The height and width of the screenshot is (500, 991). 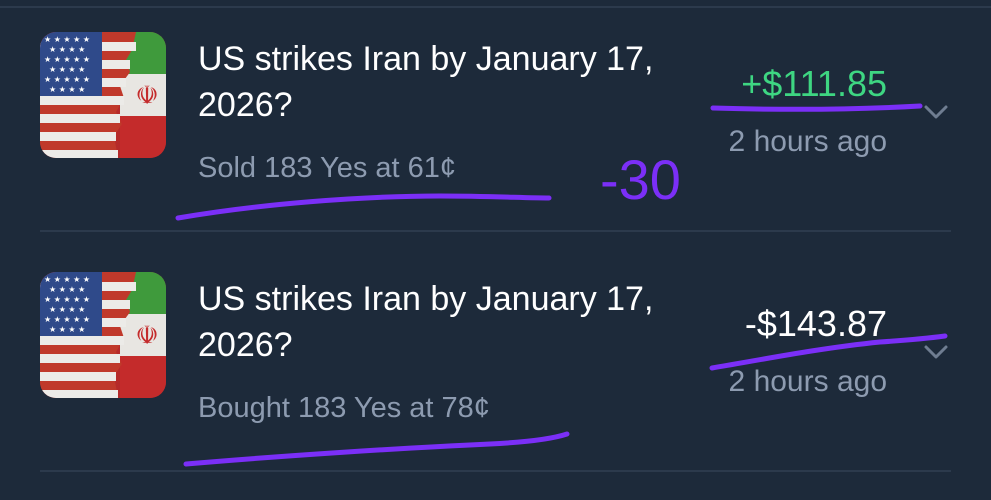 I want to click on trade-detail: Sold 183 Yes at 61¢, so click(x=327, y=168).